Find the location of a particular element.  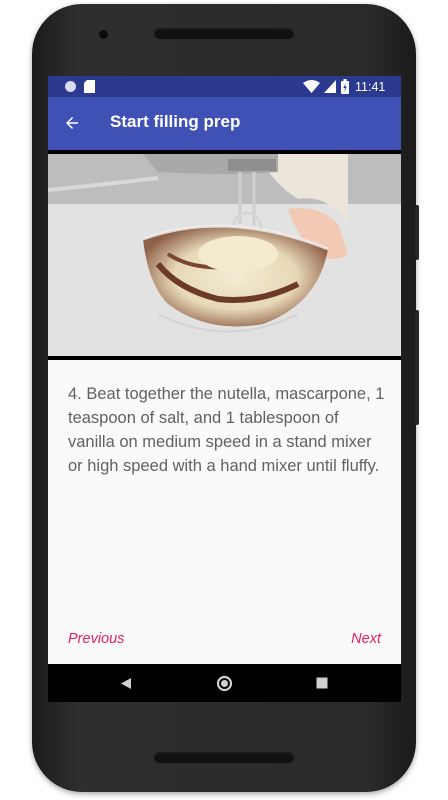

back-button is located at coordinates (72, 123).